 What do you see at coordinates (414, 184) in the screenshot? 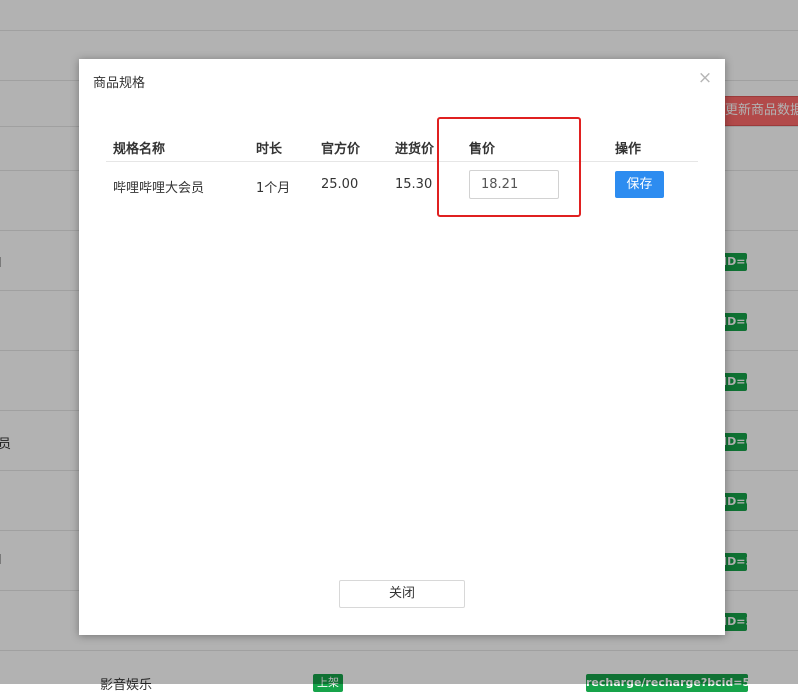
I see `cell-purchase-price: 15.30` at bounding box center [414, 184].